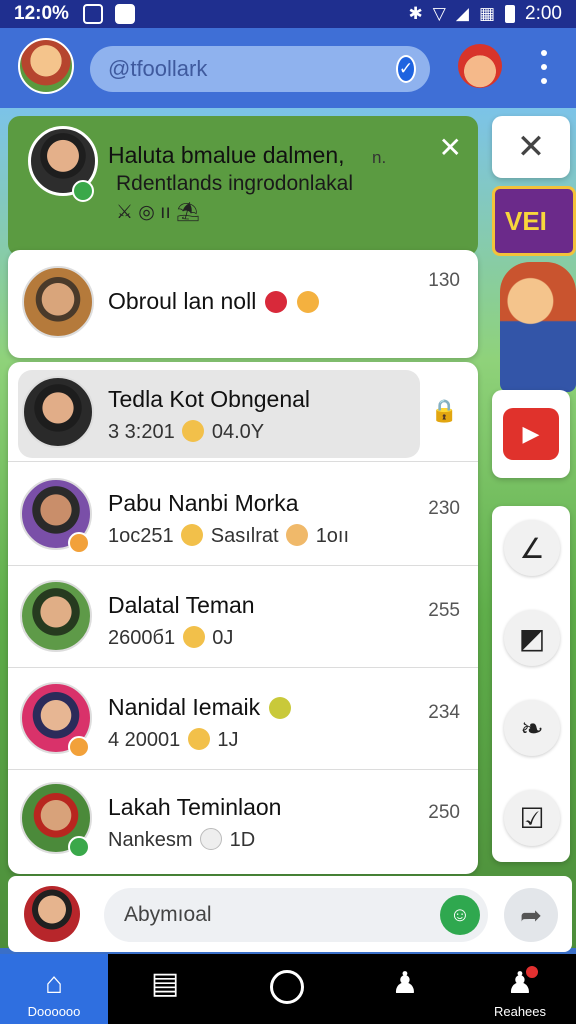 The width and height of the screenshot is (576, 1024). I want to click on video-button: ▶, so click(531, 434).